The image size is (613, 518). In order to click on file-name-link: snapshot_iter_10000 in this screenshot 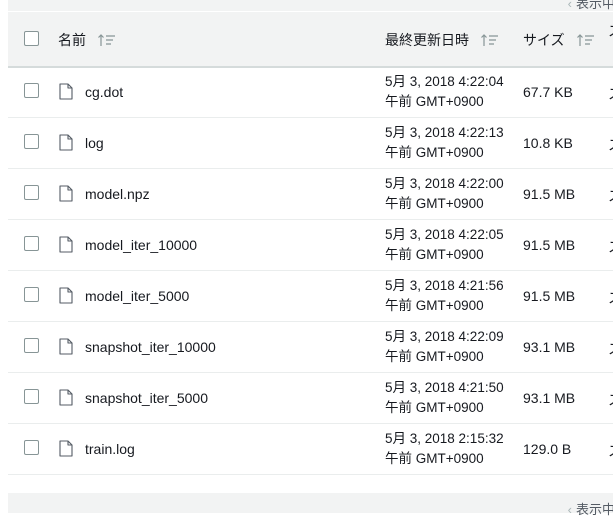, I will do `click(150, 347)`.